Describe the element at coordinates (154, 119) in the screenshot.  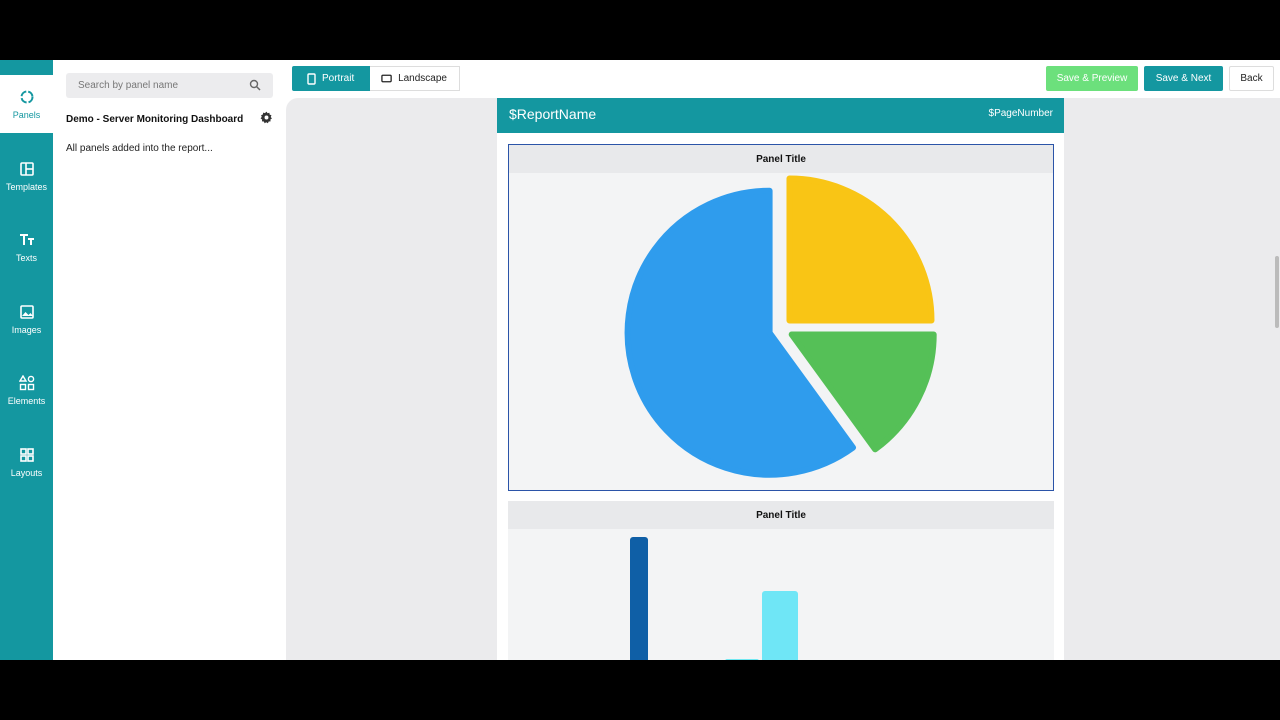
I see `dashboard-name: Demo - Server Monitoring Dashboard` at that location.